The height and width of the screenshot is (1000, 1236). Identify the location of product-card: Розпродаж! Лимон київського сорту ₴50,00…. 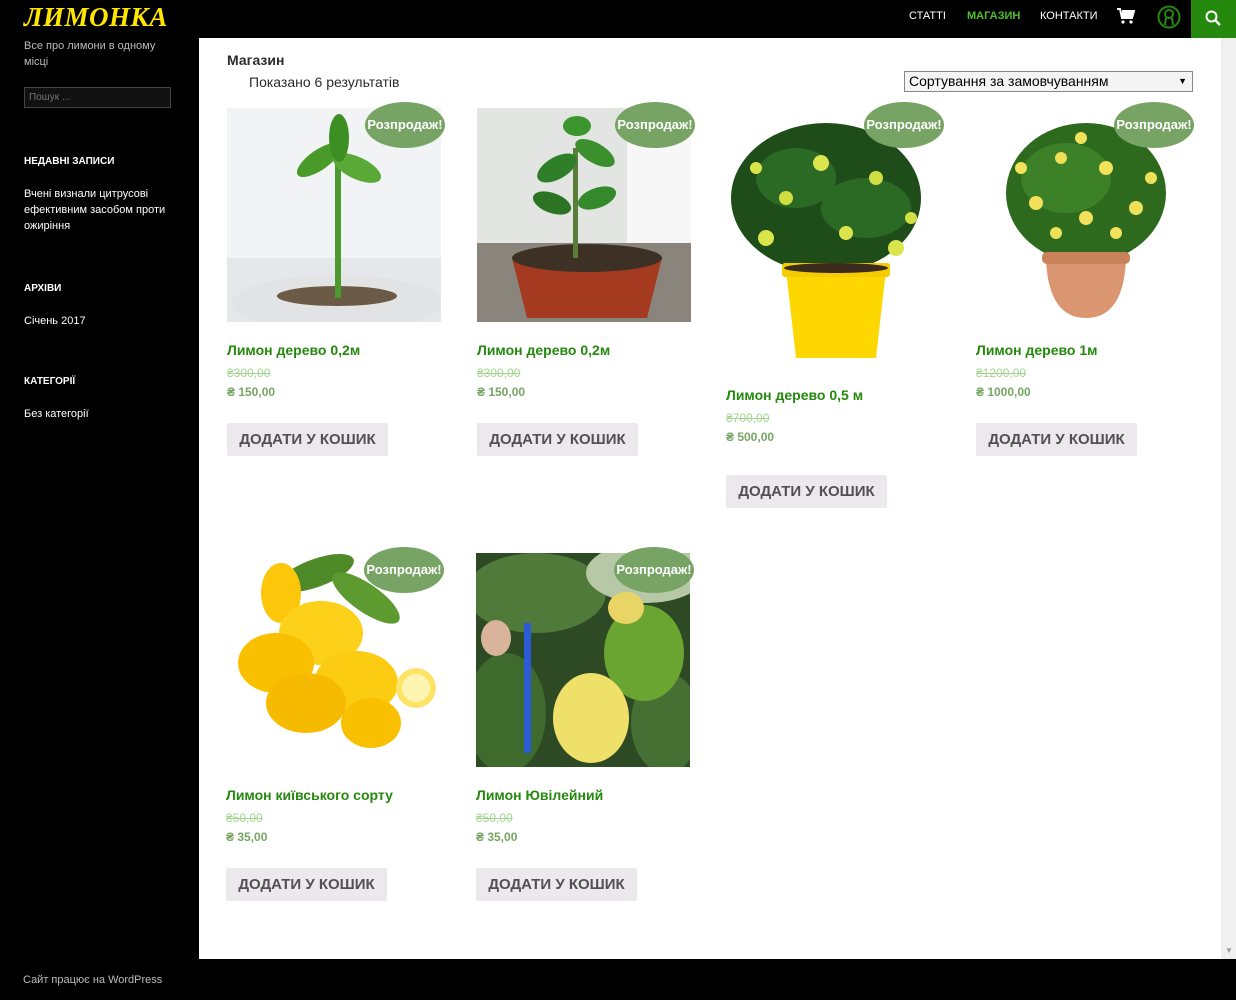
(335, 750).